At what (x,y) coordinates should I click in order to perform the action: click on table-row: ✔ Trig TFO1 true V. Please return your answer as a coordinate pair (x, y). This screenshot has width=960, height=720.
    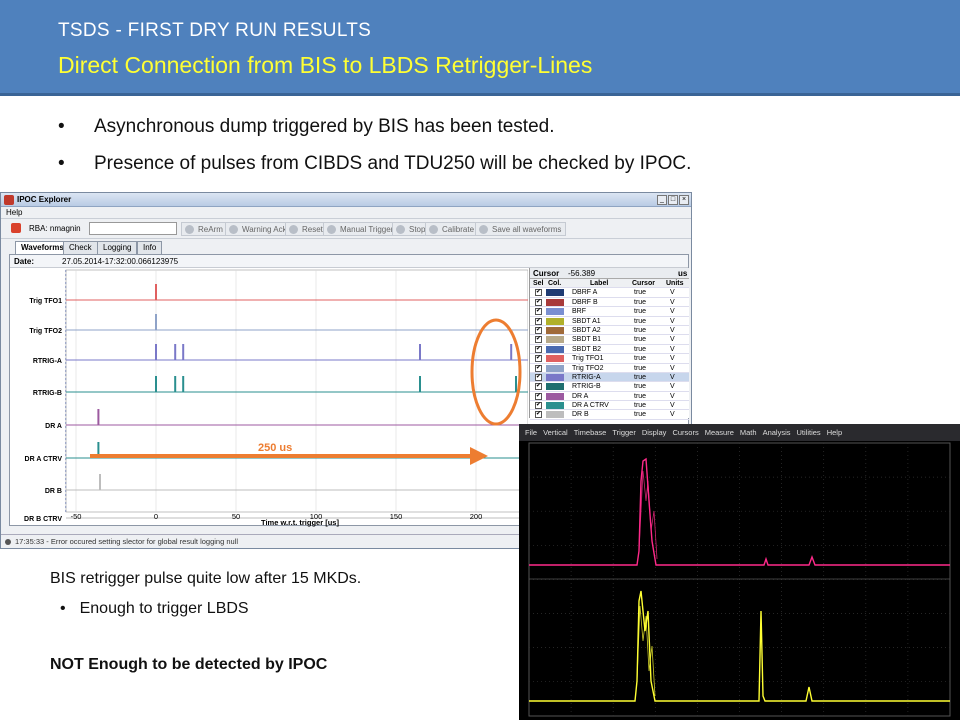
    Looking at the image, I should click on (609, 359).